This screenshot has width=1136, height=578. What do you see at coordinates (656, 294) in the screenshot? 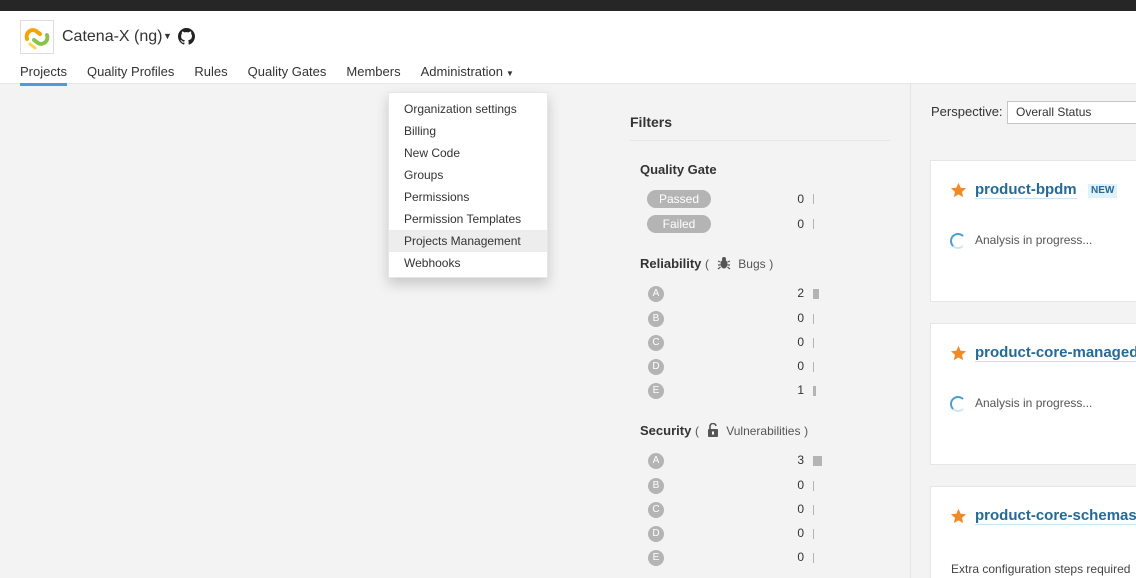
I see `reliability-rating-a: A` at bounding box center [656, 294].